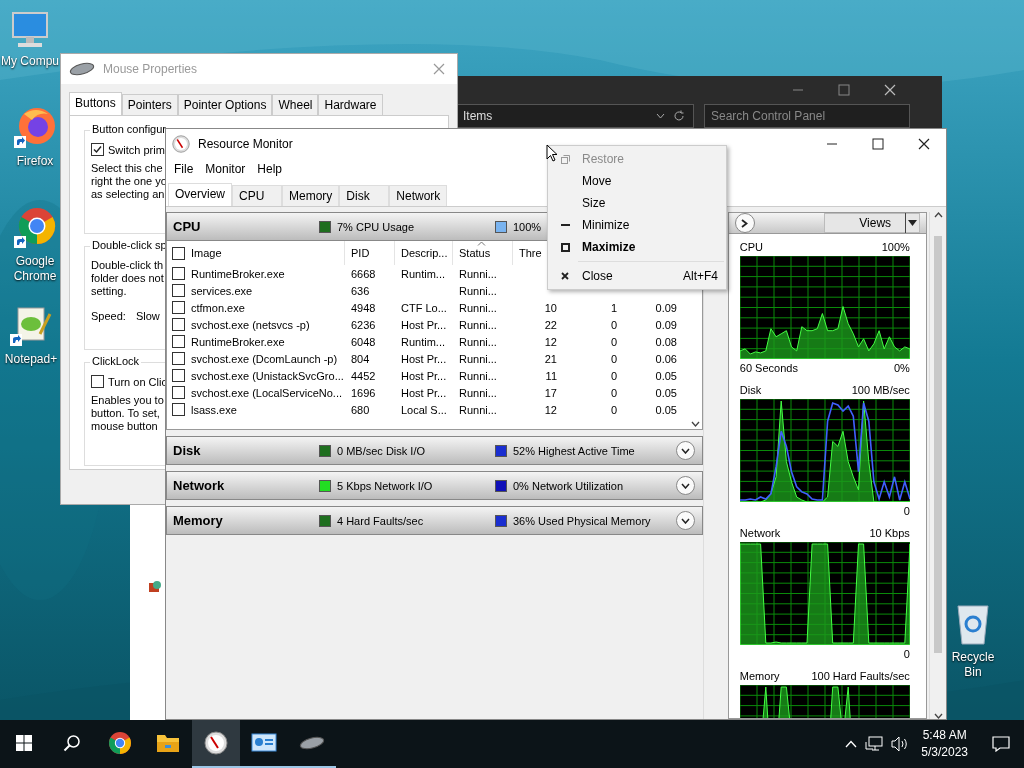  Describe the element at coordinates (880, 390) in the screenshot. I see `graph-scale: 100 MB/sec` at that location.